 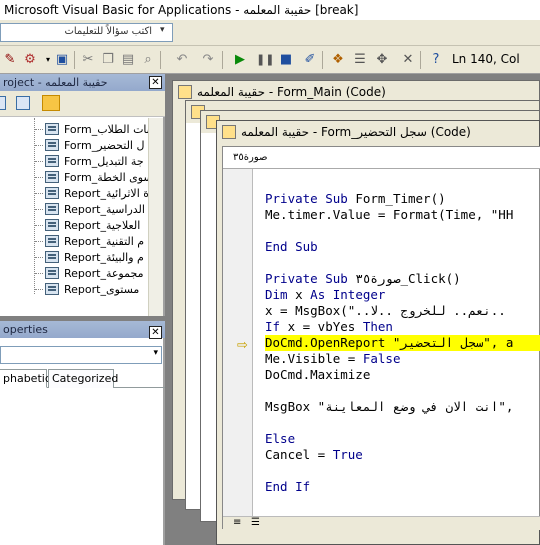 What do you see at coordinates (74, 129) in the screenshot?
I see `tree-item-form: Form_بات الطلاب` at bounding box center [74, 129].